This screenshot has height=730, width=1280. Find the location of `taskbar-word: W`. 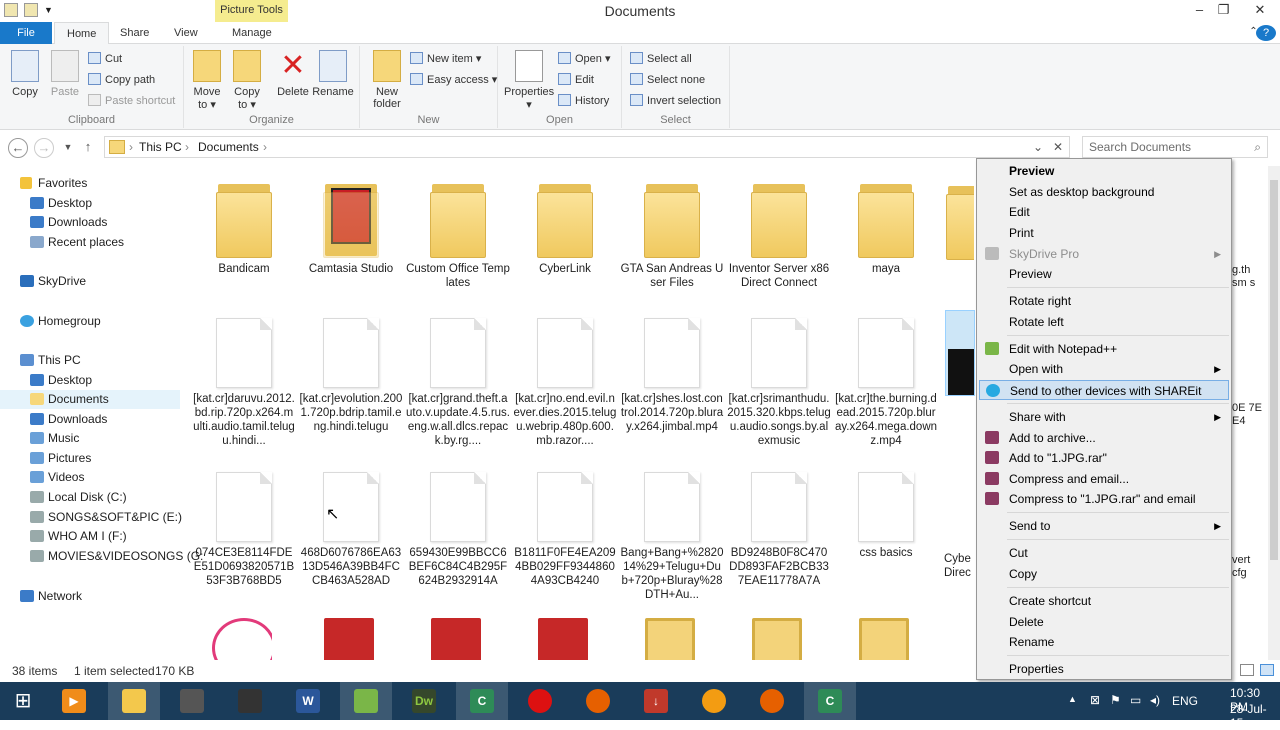

taskbar-word: W is located at coordinates (308, 701).